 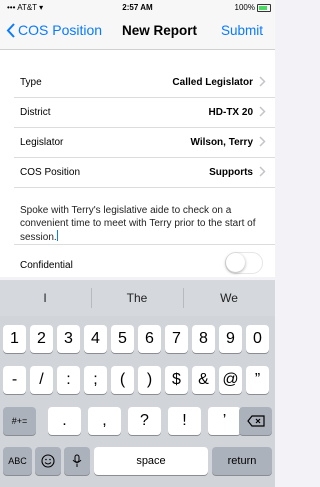 What do you see at coordinates (230, 380) in the screenshot?
I see `key-at: @` at bounding box center [230, 380].